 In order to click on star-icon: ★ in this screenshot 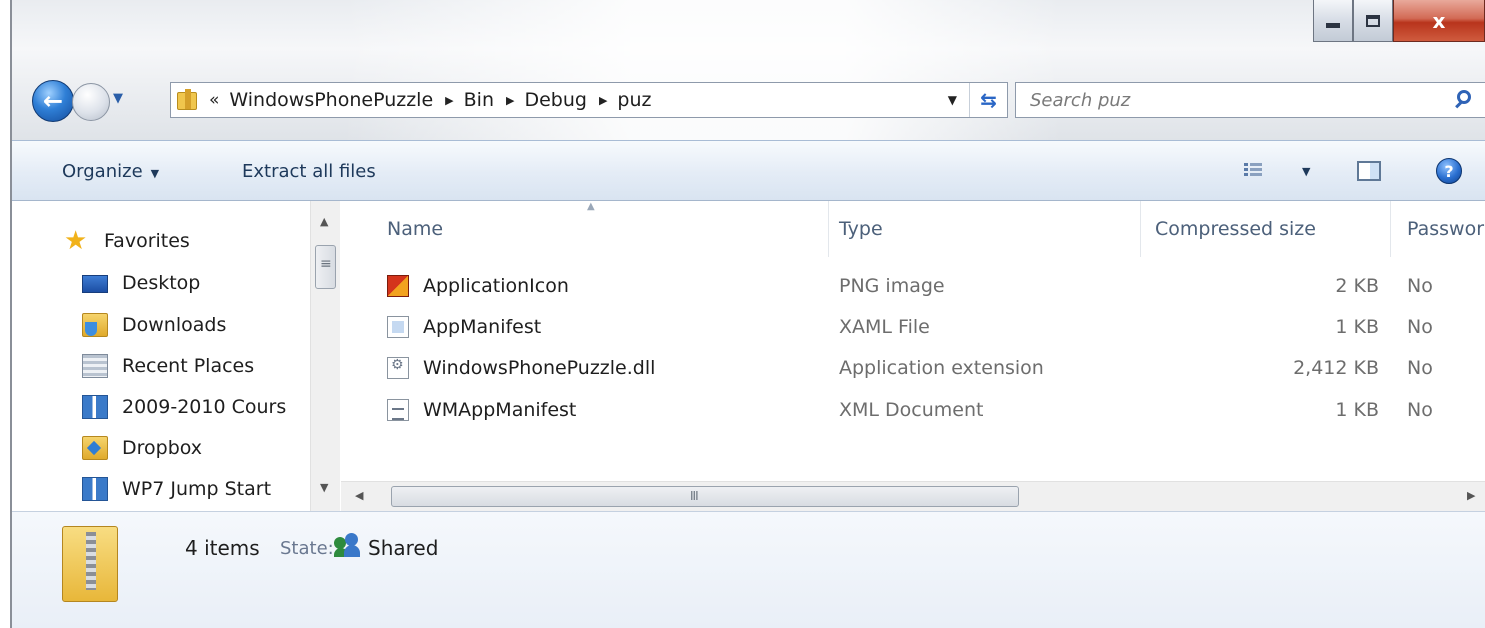, I will do `click(76, 241)`.